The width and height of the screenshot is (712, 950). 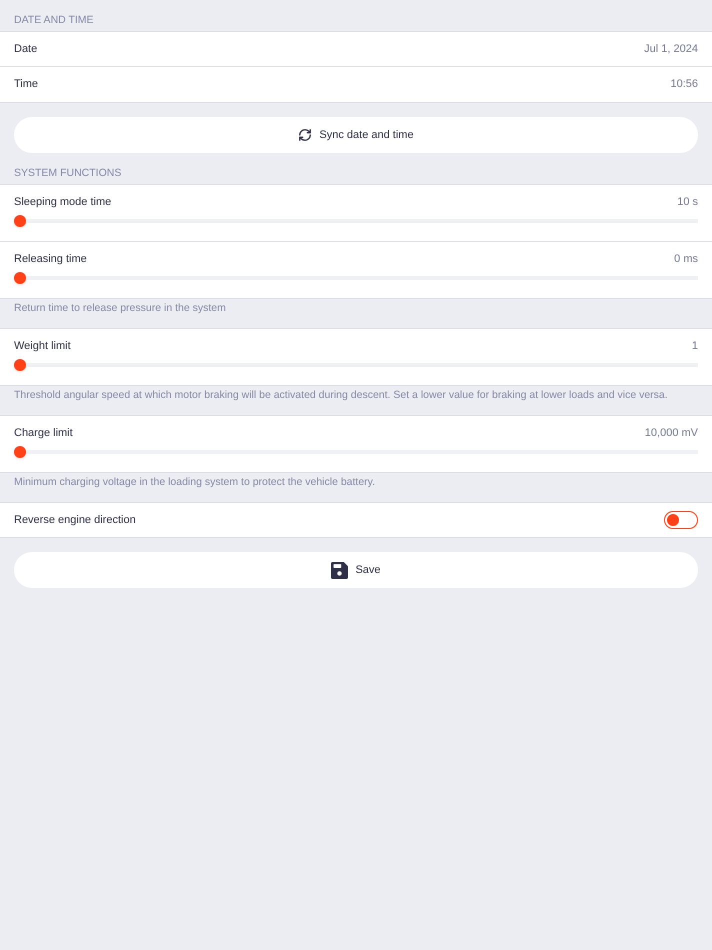 I want to click on setting-label: Time, so click(x=26, y=84).